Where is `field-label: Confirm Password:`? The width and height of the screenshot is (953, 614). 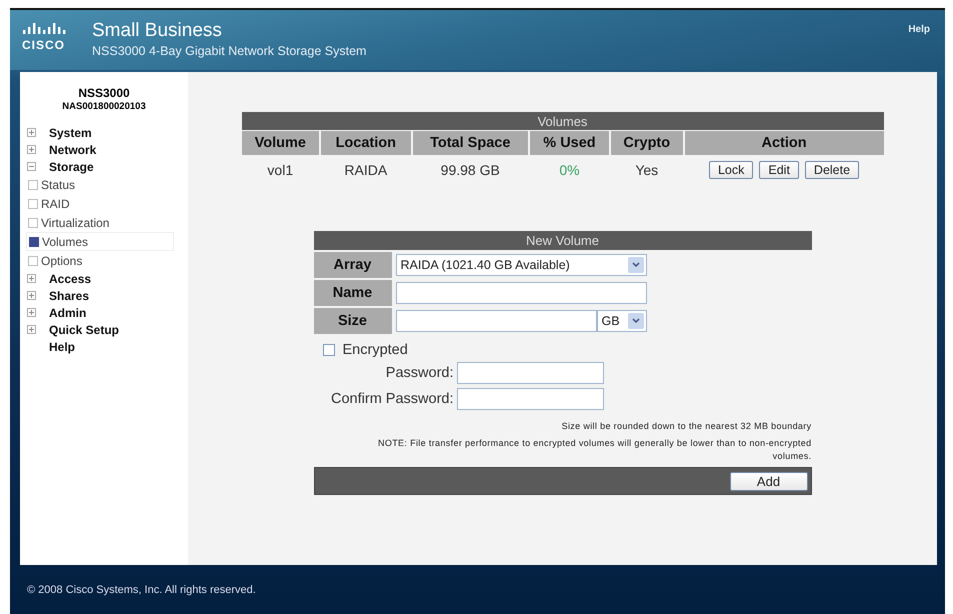
field-label: Confirm Password: is located at coordinates (392, 399).